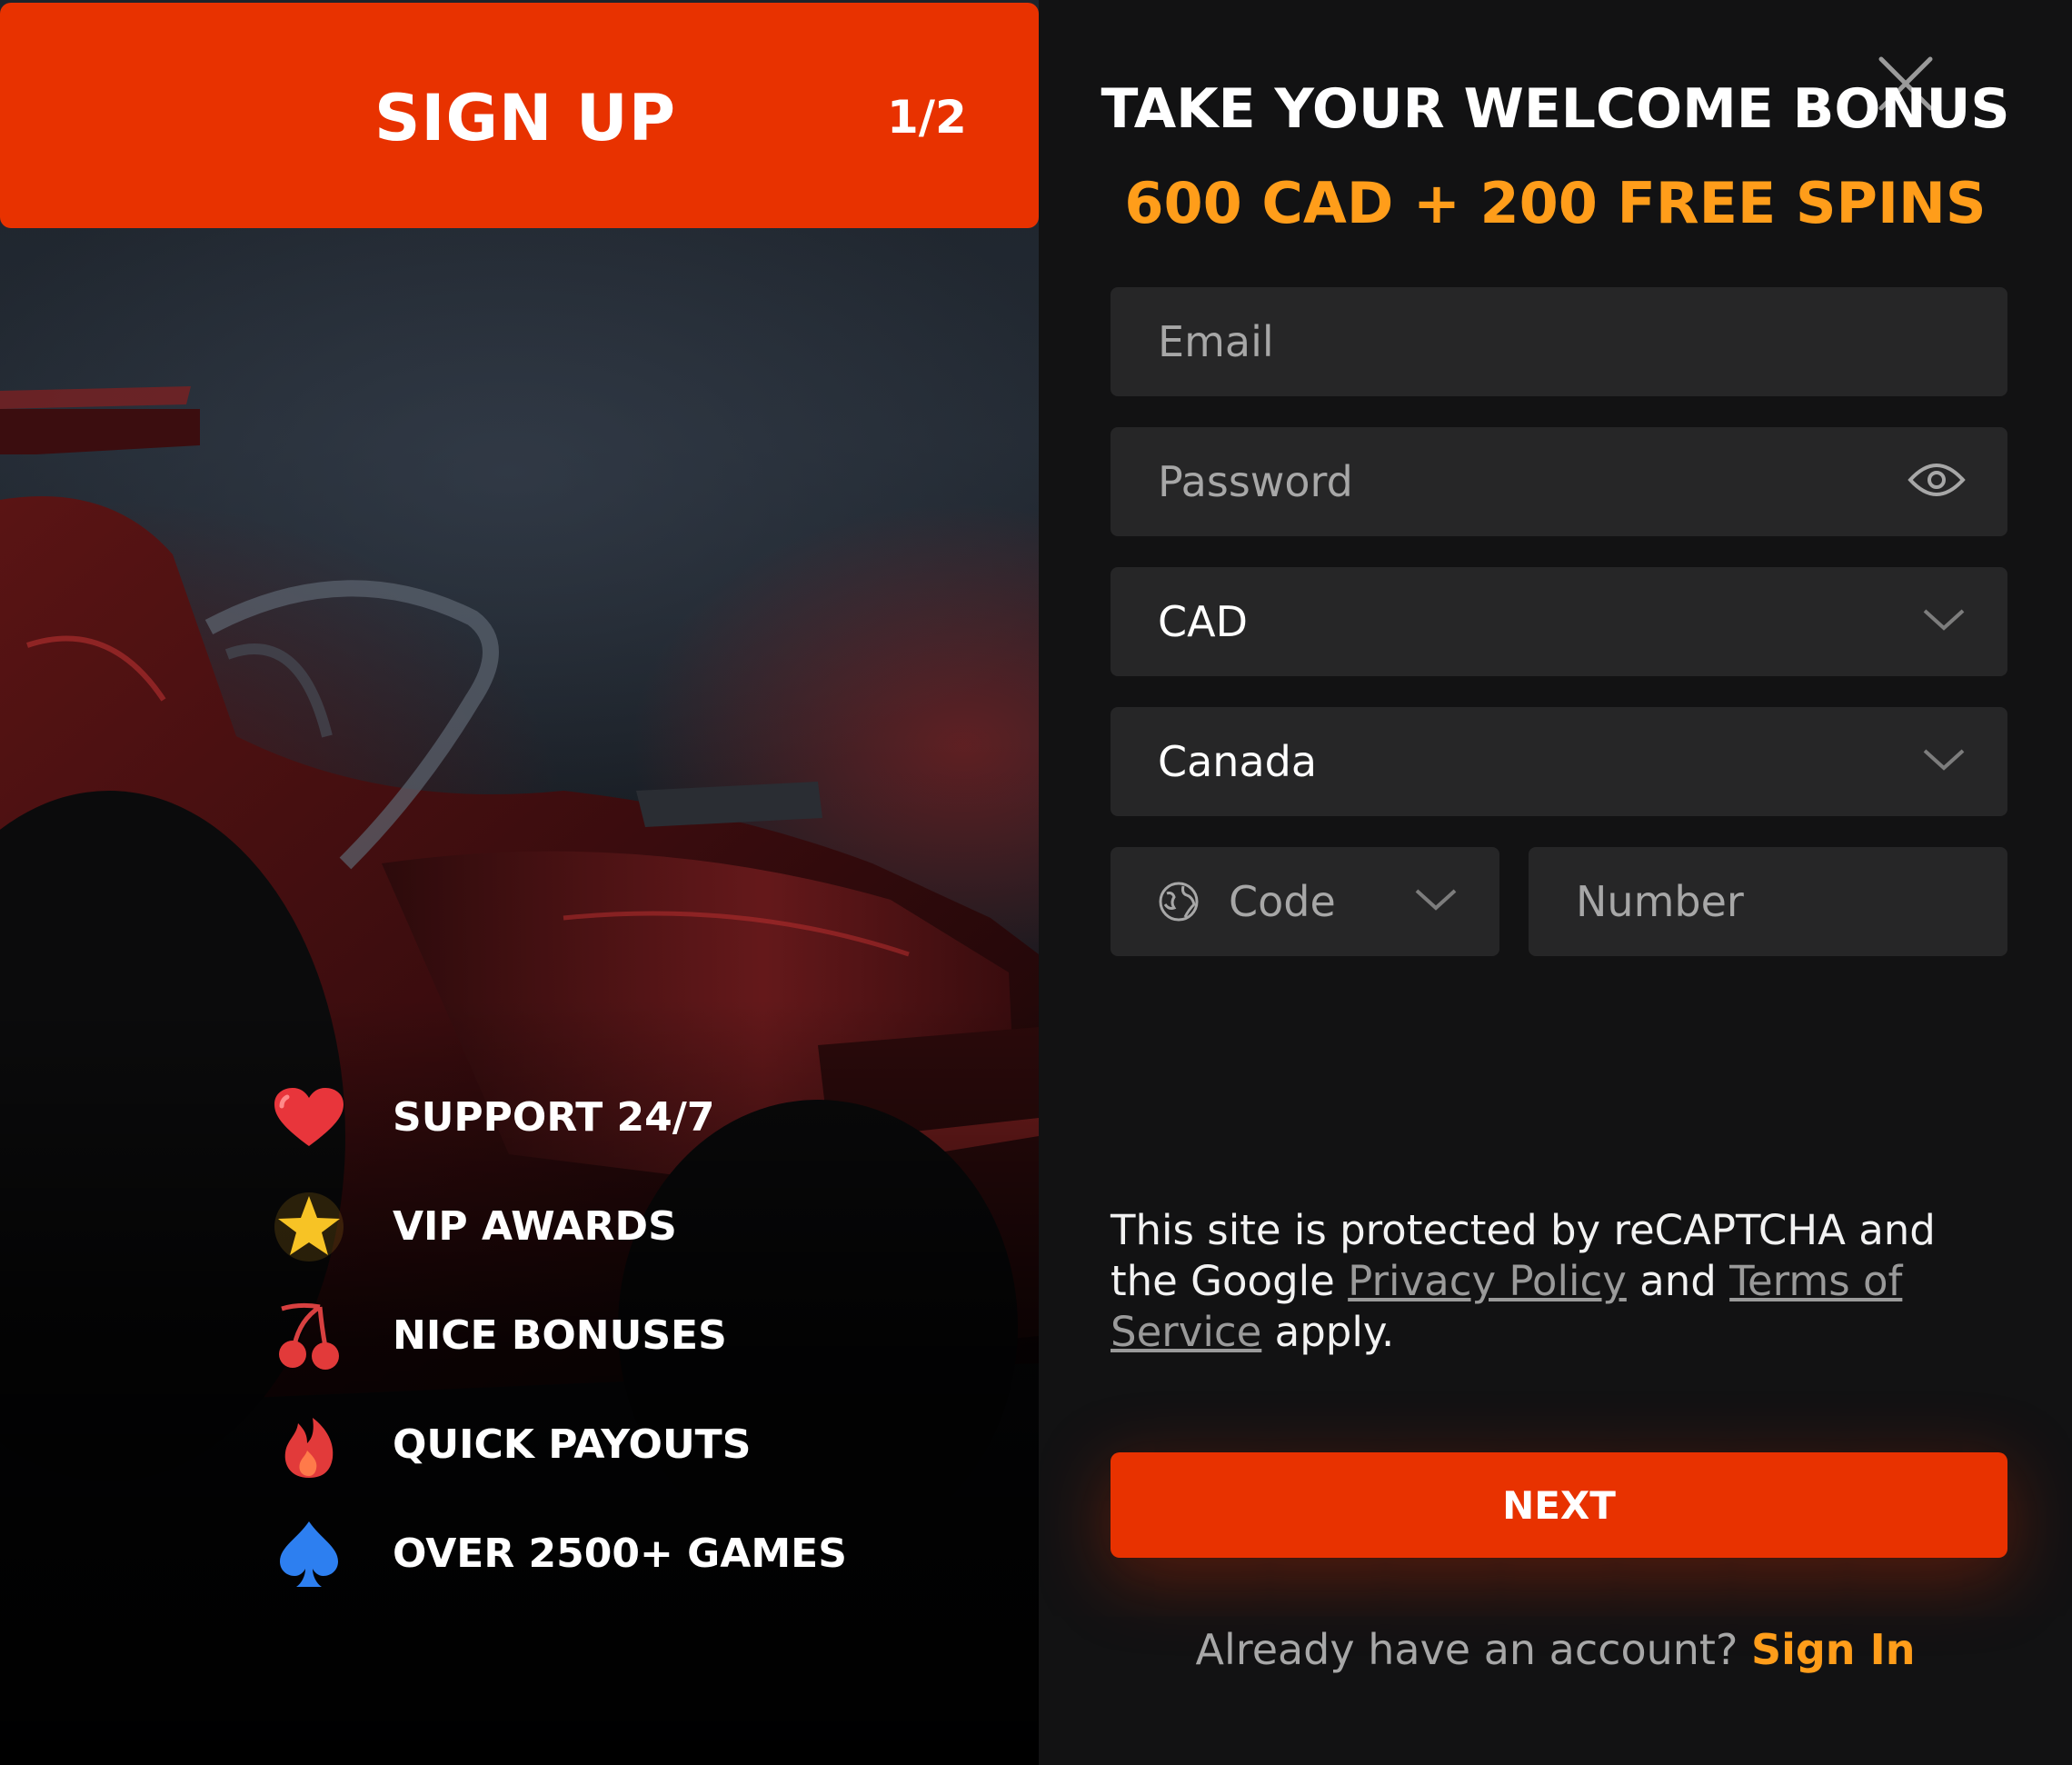 The width and height of the screenshot is (2072, 1765). I want to click on feature-label: SUPPORT 24/7, so click(554, 1117).